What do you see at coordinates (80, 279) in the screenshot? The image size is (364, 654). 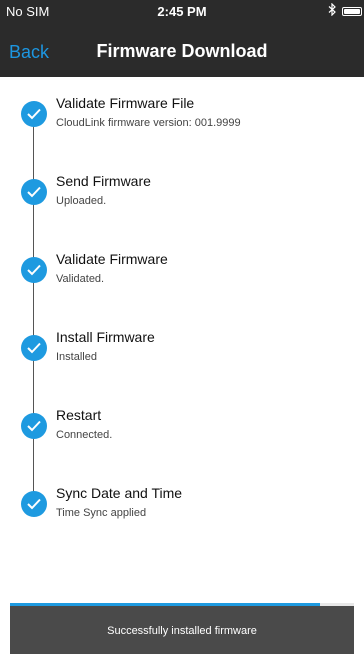 I see `step-subtitle: Validated.` at bounding box center [80, 279].